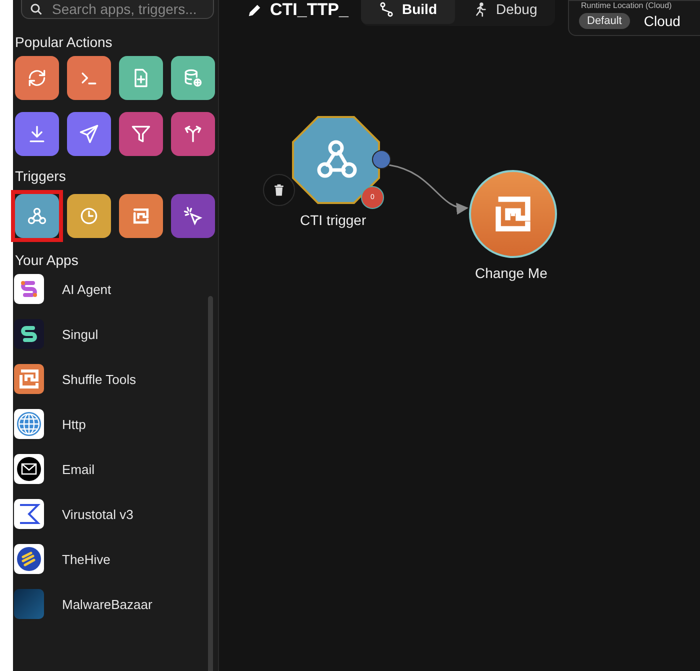 The height and width of the screenshot is (671, 700). I want to click on envelope-icon, so click(29, 469).